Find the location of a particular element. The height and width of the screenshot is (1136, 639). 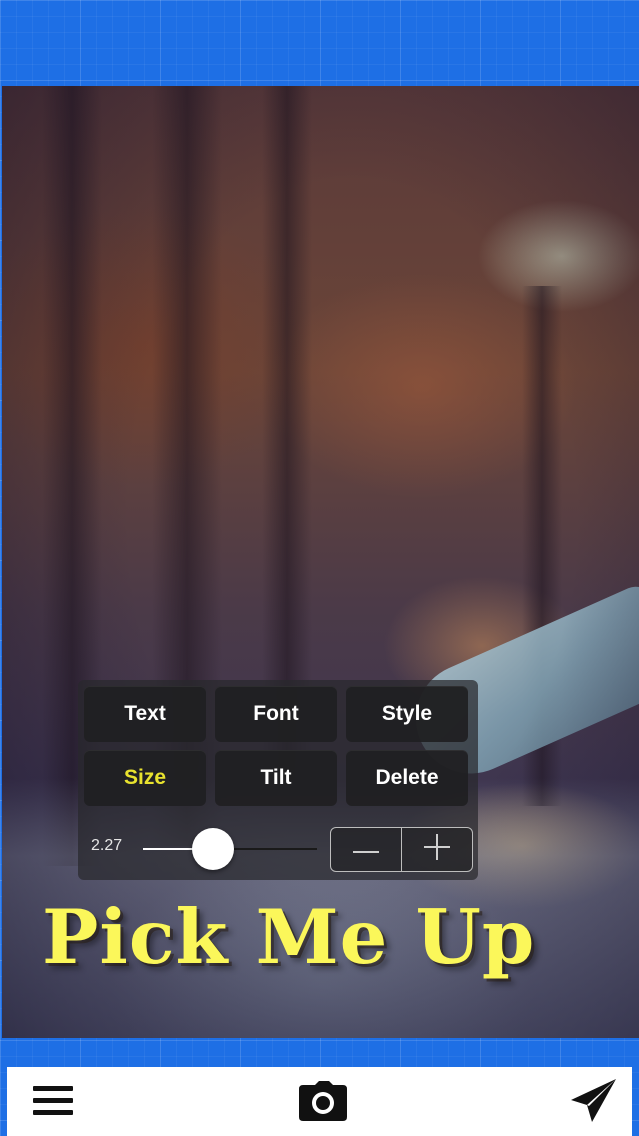

tilt-button: Tilt is located at coordinates (276, 778).